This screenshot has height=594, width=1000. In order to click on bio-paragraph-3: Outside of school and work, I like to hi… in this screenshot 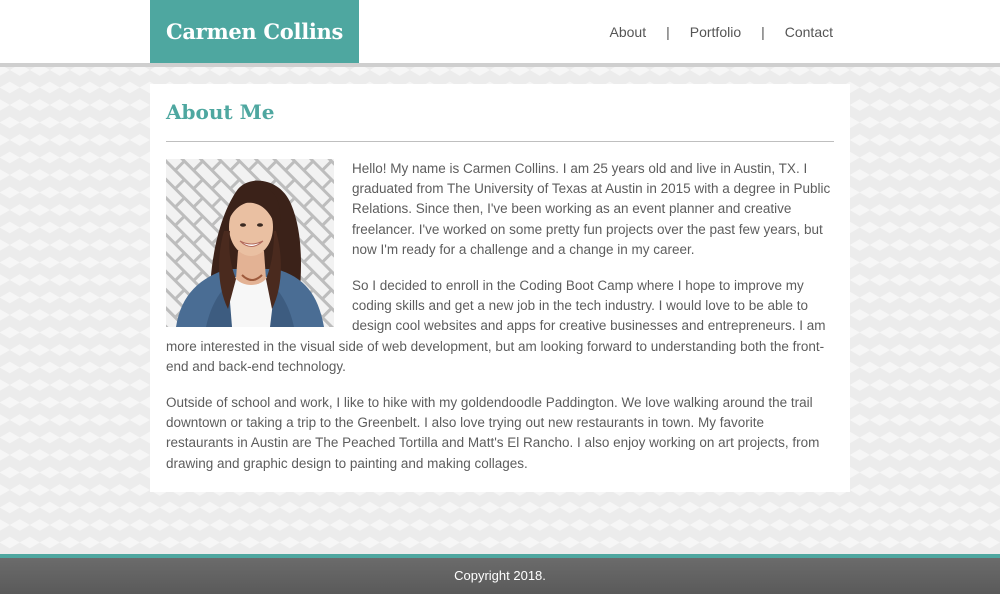, I will do `click(493, 433)`.